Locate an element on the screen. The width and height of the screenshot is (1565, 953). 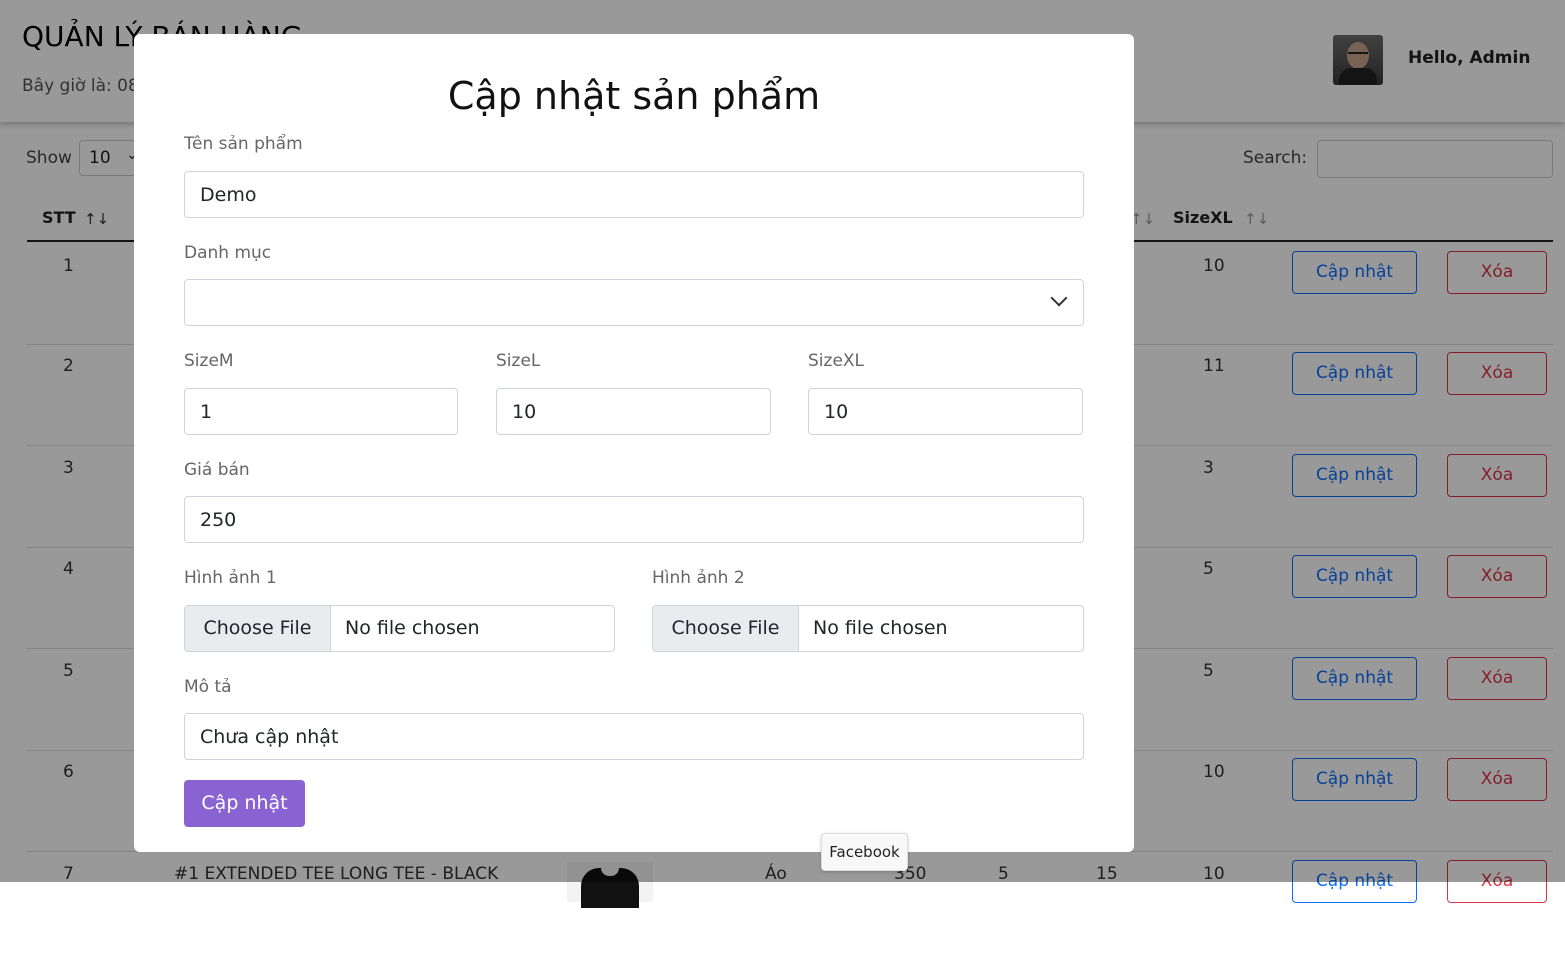
update-submit-button: Cập nhật is located at coordinates (244, 803).